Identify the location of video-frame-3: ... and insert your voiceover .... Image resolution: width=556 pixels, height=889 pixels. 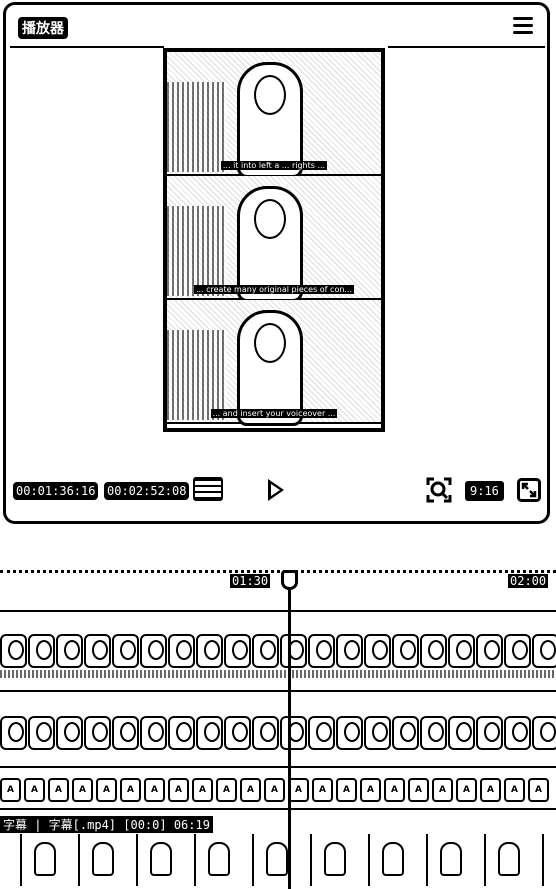
(274, 363).